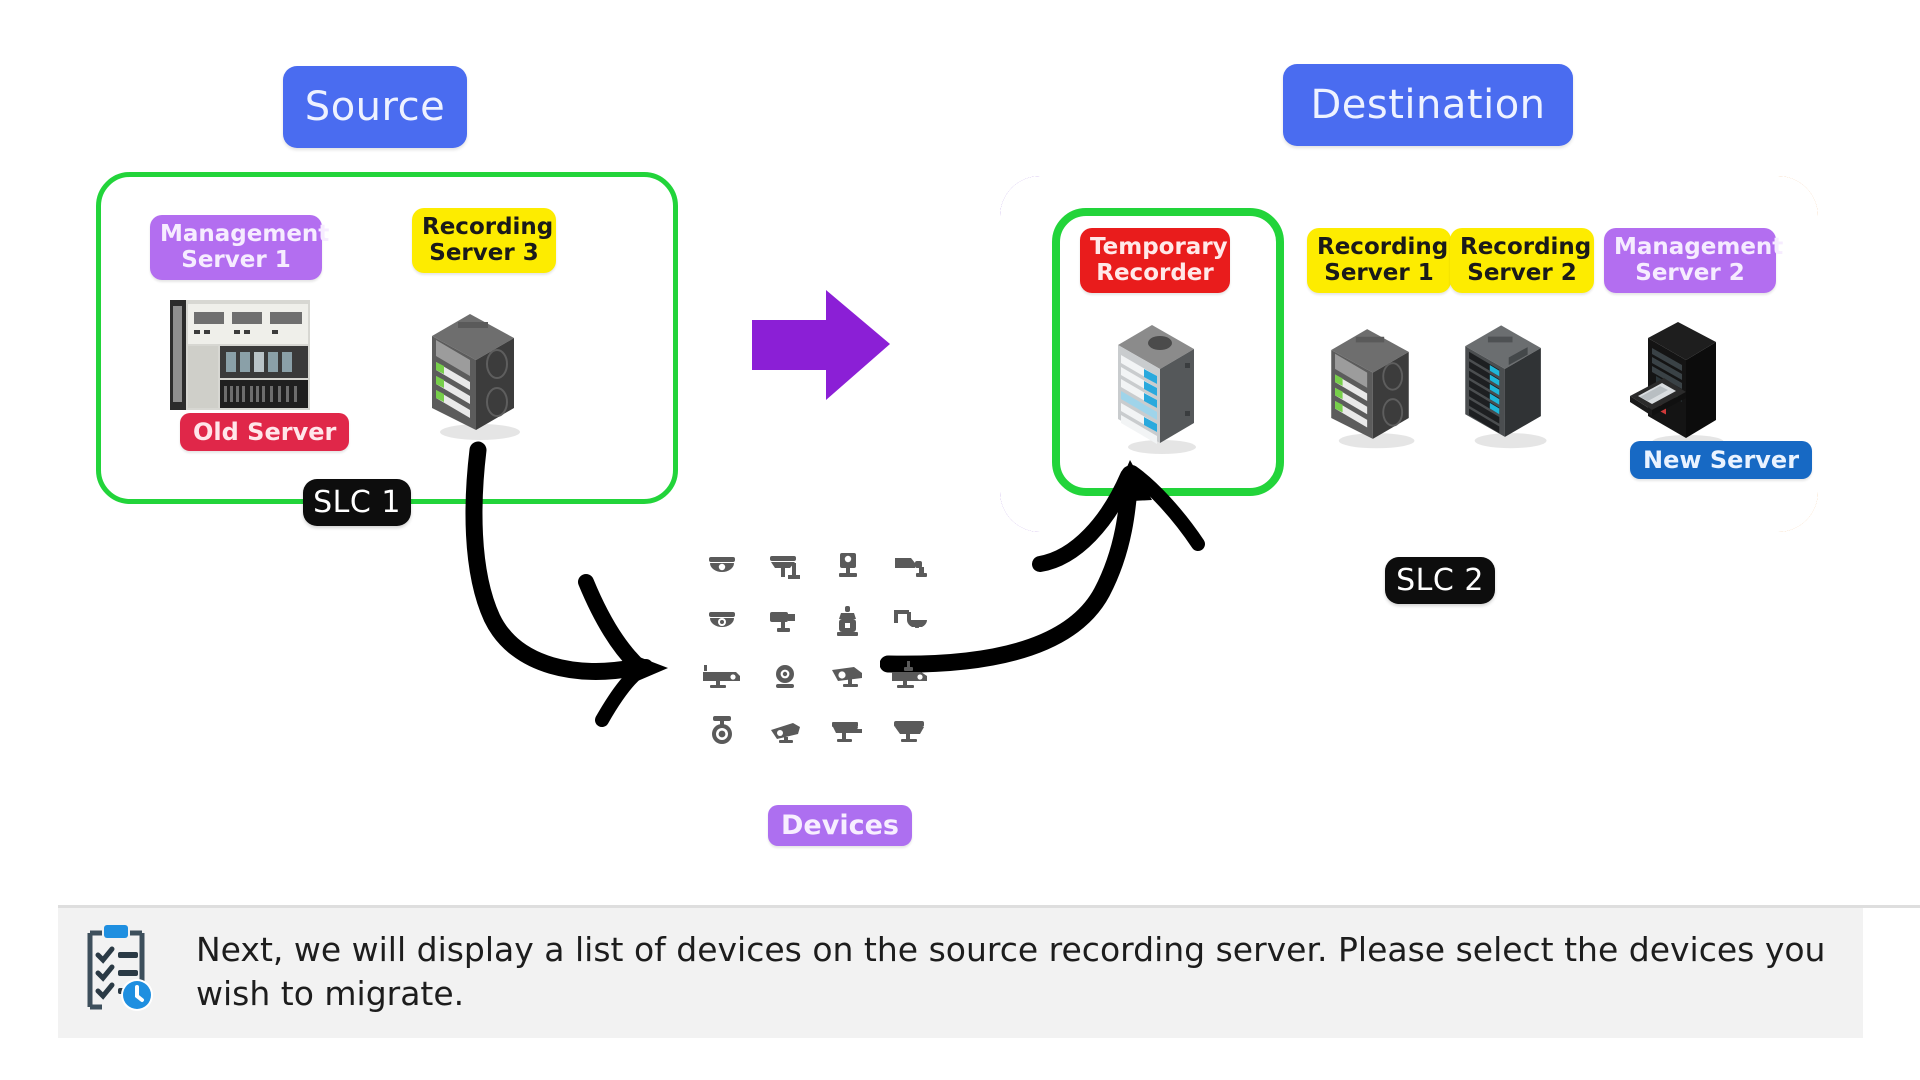 The image size is (1920, 1080). Describe the element at coordinates (357, 502) in the screenshot. I see `slc-1-label: SLC 1` at that location.